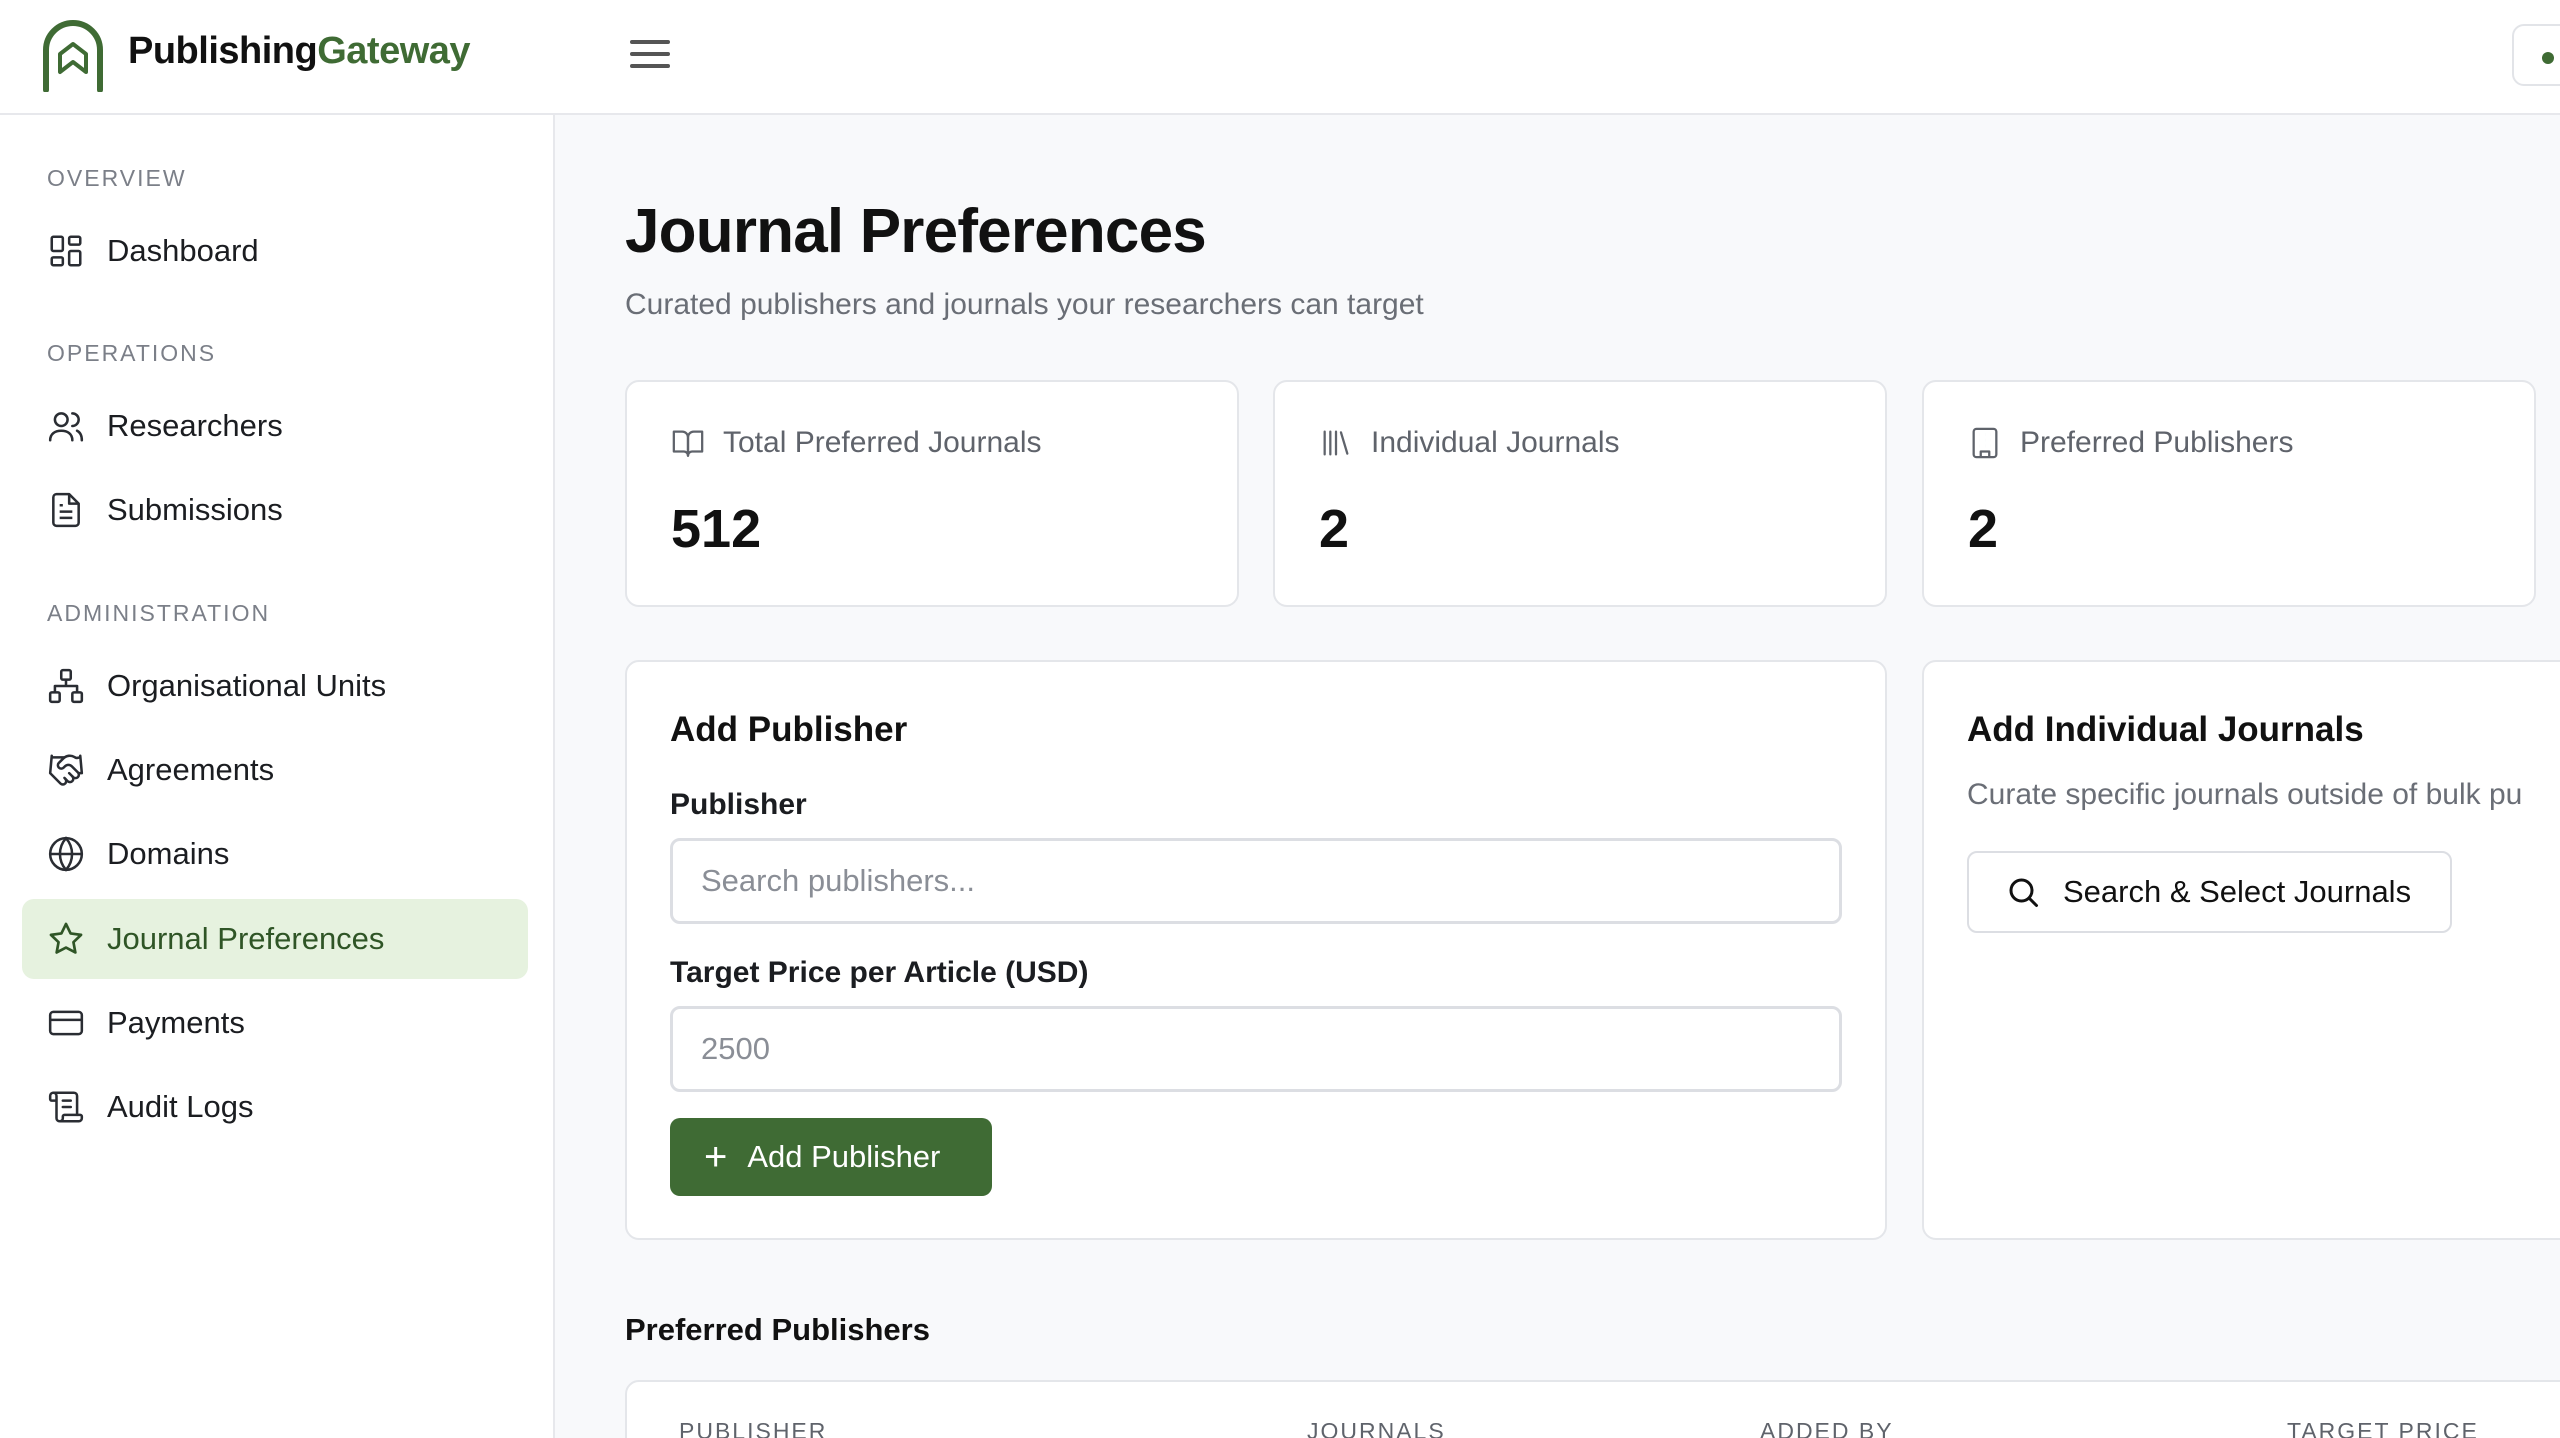  I want to click on sidebar-item-audit-logs: Audit Logs, so click(275, 1107).